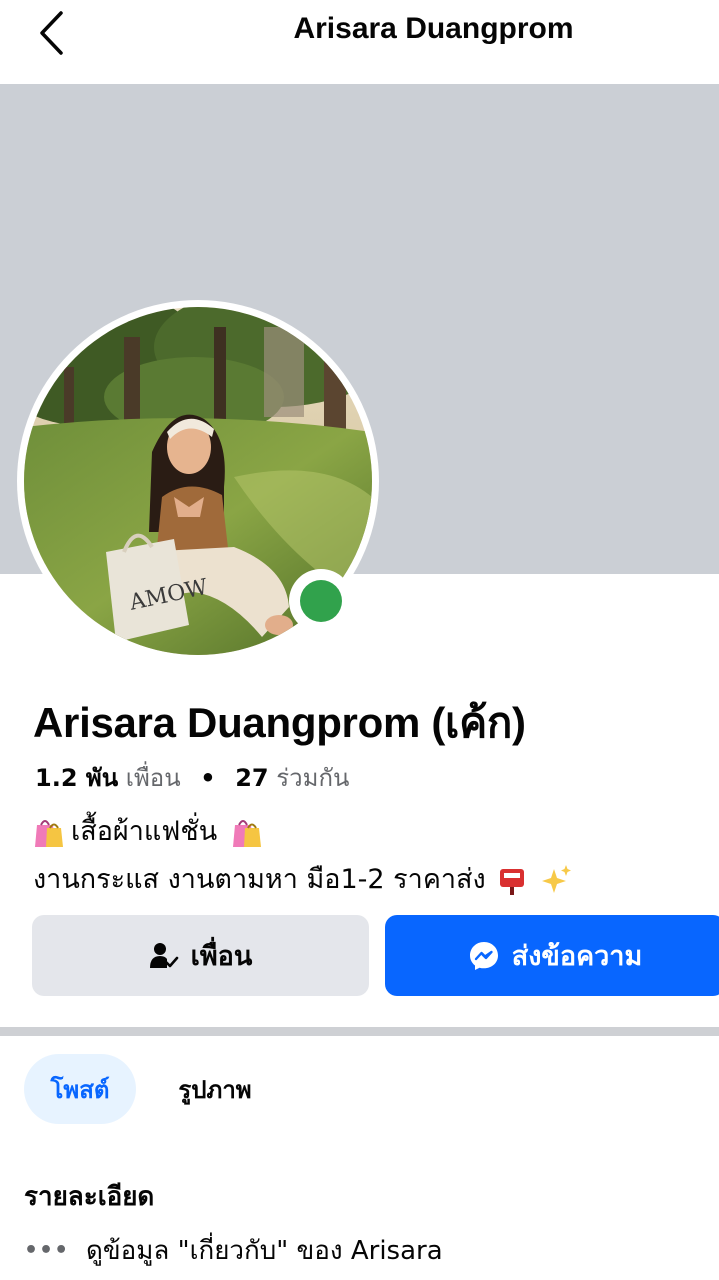  I want to click on friends-button: เพื่อน, so click(200, 955).